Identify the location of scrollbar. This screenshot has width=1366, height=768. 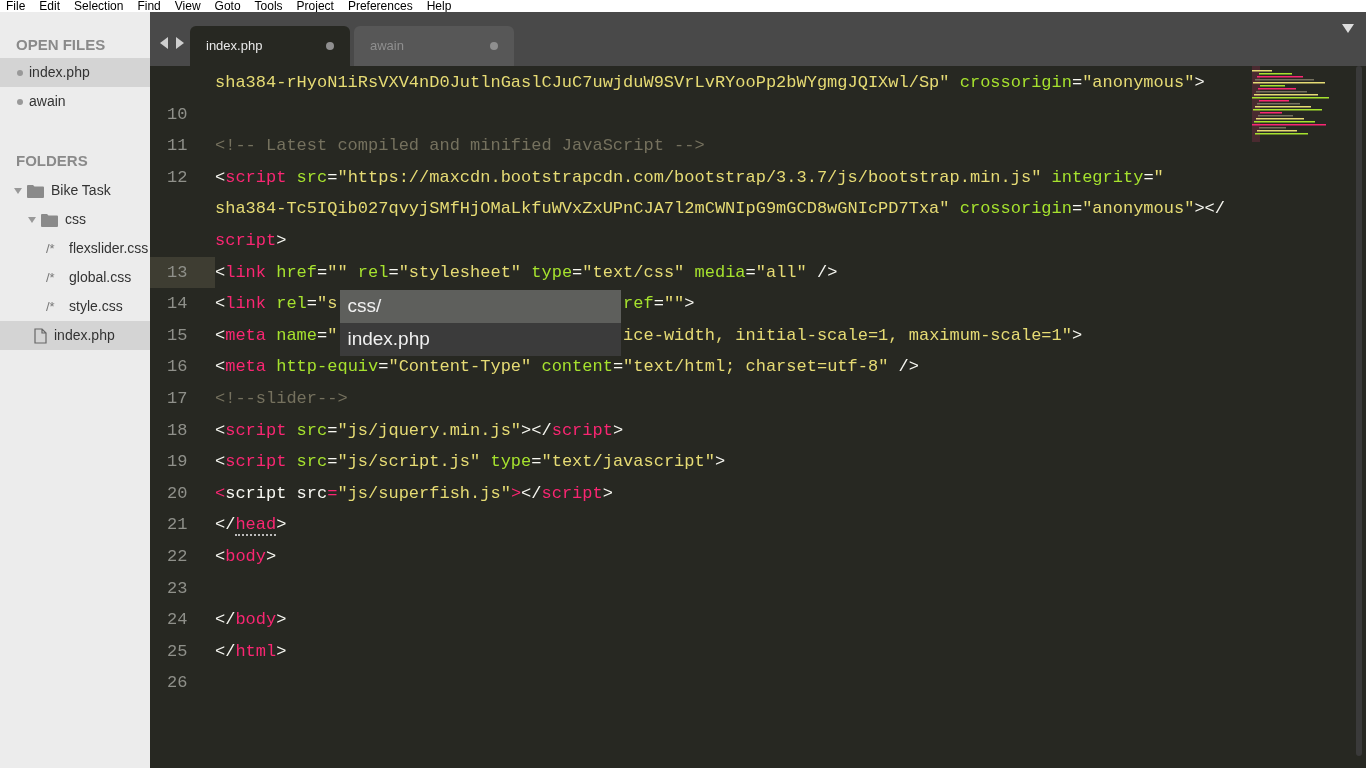
(1359, 411).